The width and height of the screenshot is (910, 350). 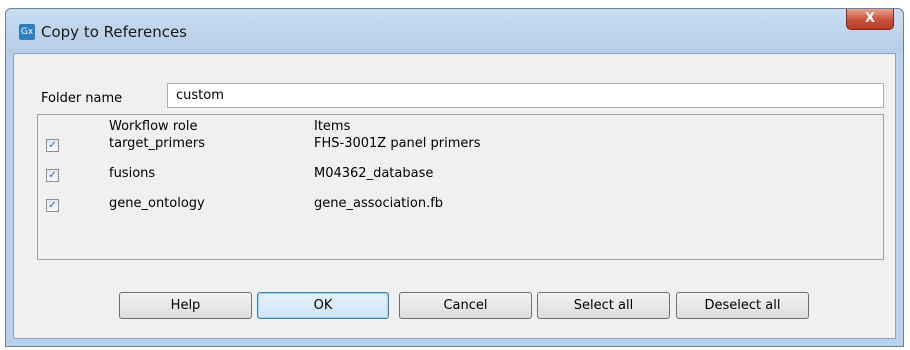 What do you see at coordinates (525, 95) in the screenshot?
I see `folder-name-input: custom` at bounding box center [525, 95].